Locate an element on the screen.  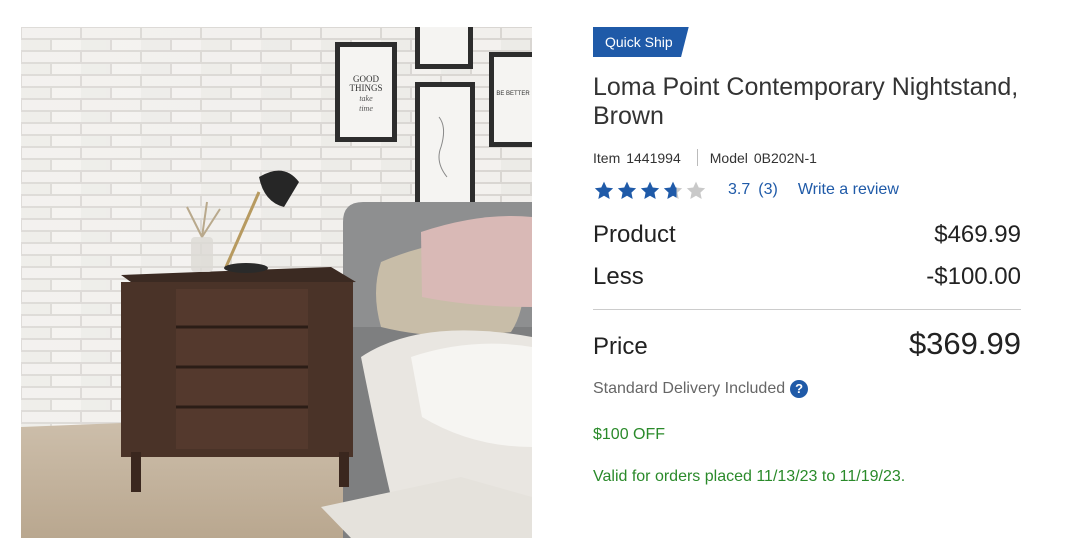
review-count: (3) is located at coordinates (768, 190).